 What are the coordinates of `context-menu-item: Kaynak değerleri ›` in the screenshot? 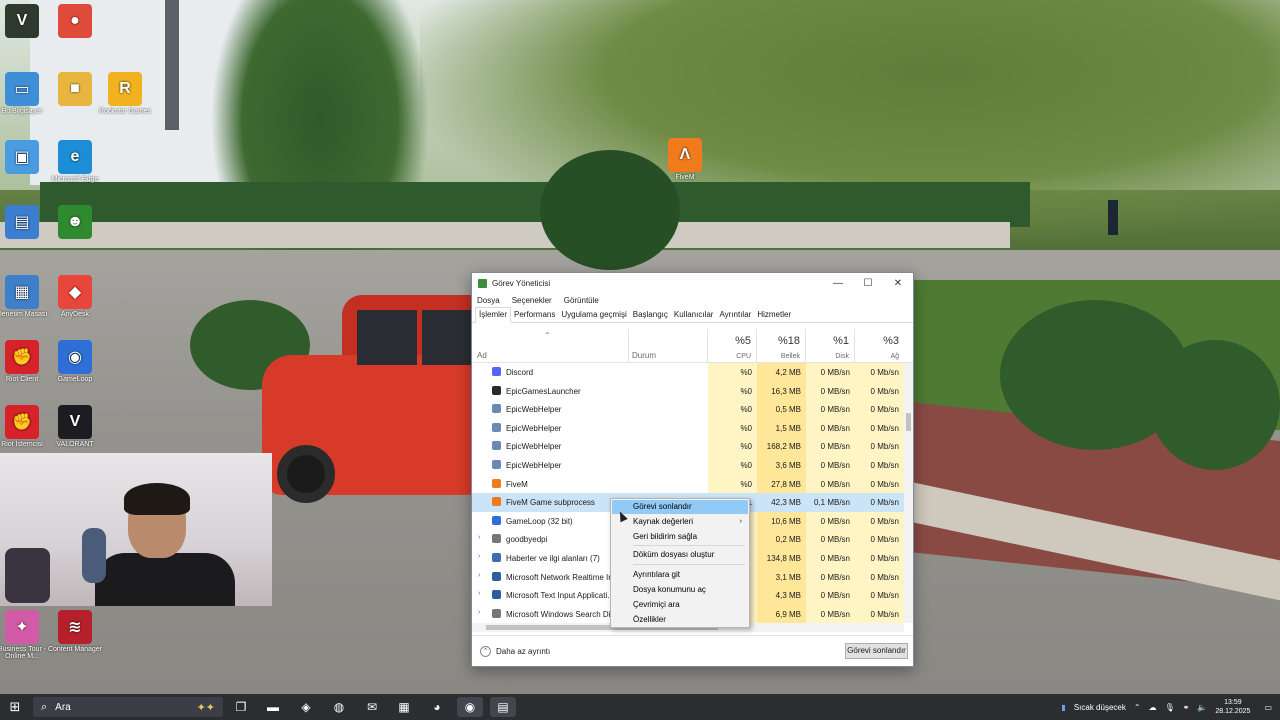 It's located at (680, 522).